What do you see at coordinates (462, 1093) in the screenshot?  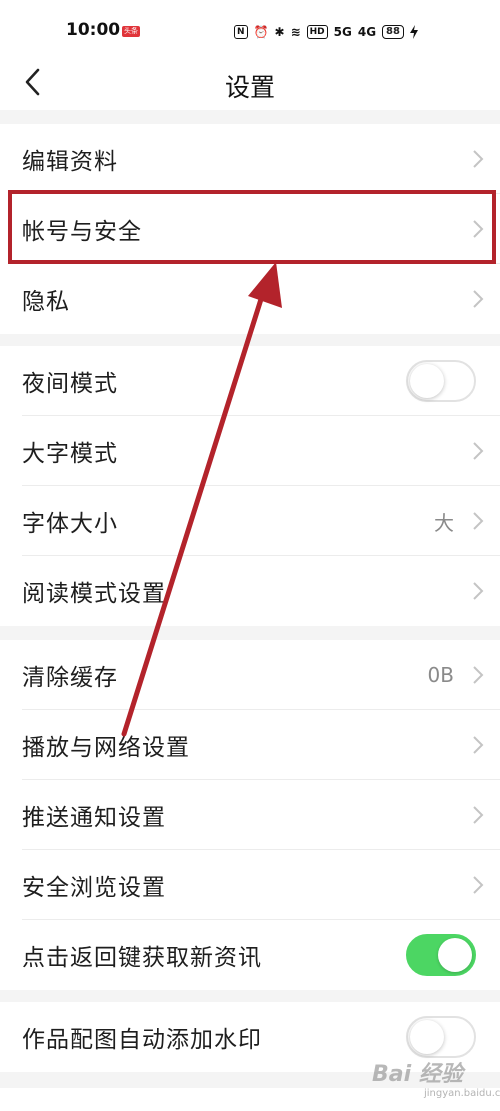 I see `watermark-url: jingyan.baidu.com` at bounding box center [462, 1093].